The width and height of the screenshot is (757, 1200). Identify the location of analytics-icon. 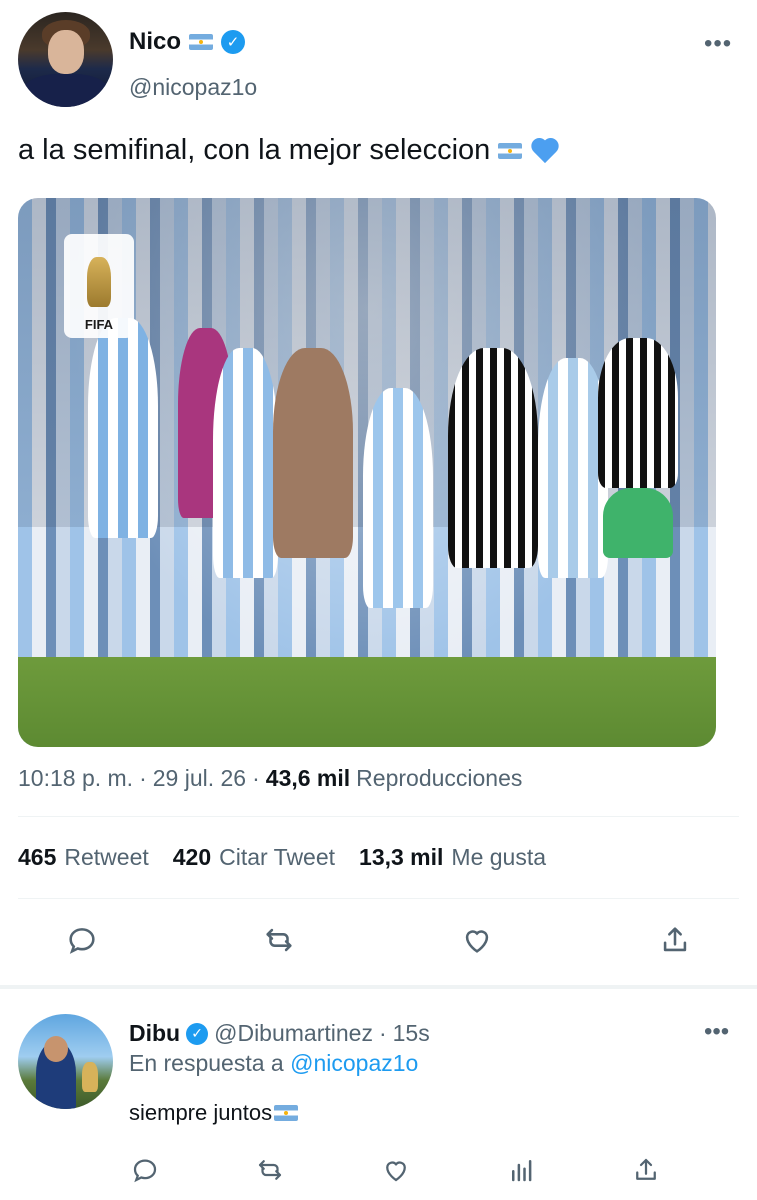
(522, 1171).